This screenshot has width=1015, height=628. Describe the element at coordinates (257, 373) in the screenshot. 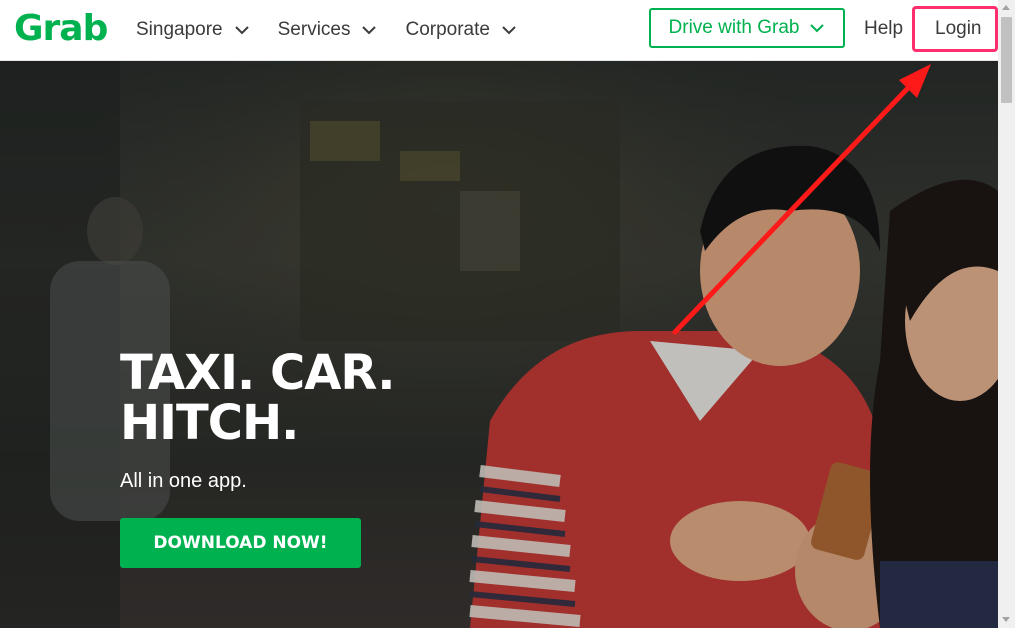

I see `hero-headline-line1: TAXI. CAR.` at that location.